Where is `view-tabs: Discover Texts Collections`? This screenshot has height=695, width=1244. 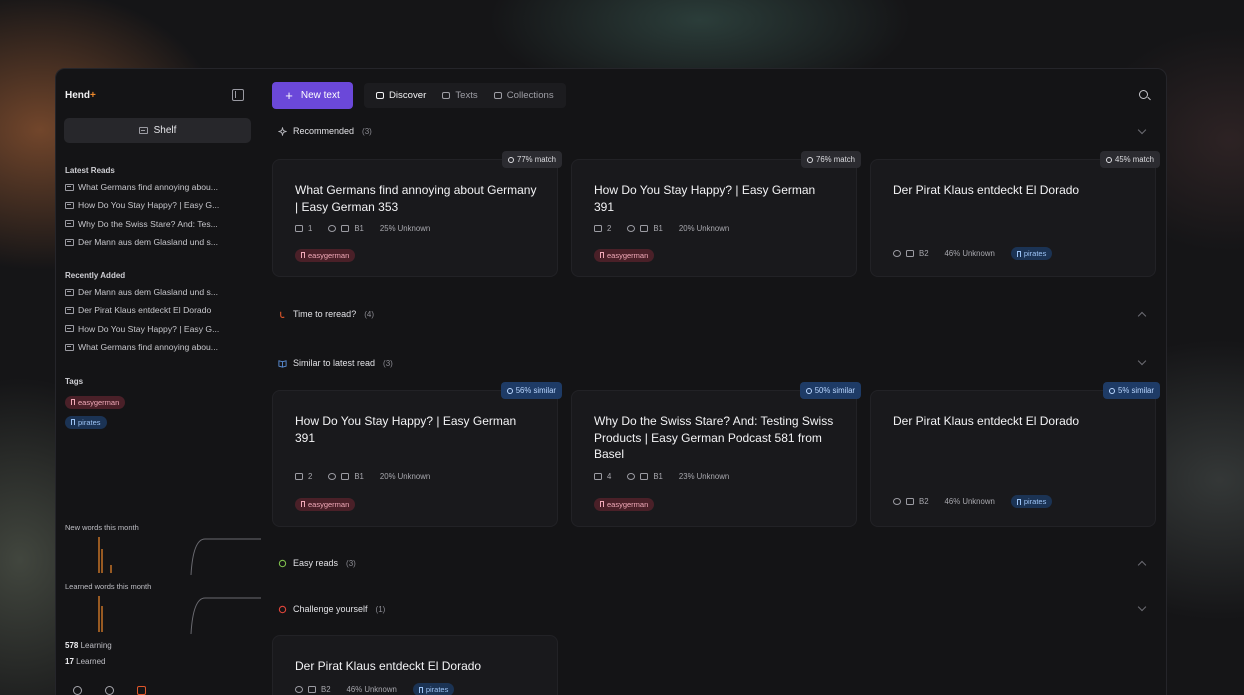
view-tabs: Discover Texts Collections is located at coordinates (465, 95).